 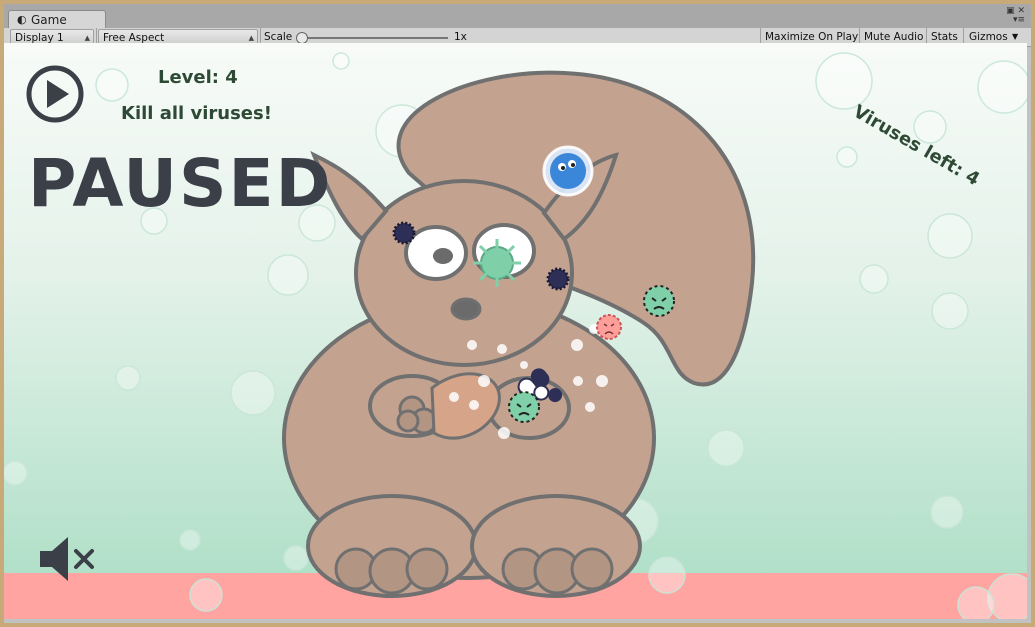 I want to click on window-controls: ▣ ✕ ▾≡, so click(x=1015, y=16).